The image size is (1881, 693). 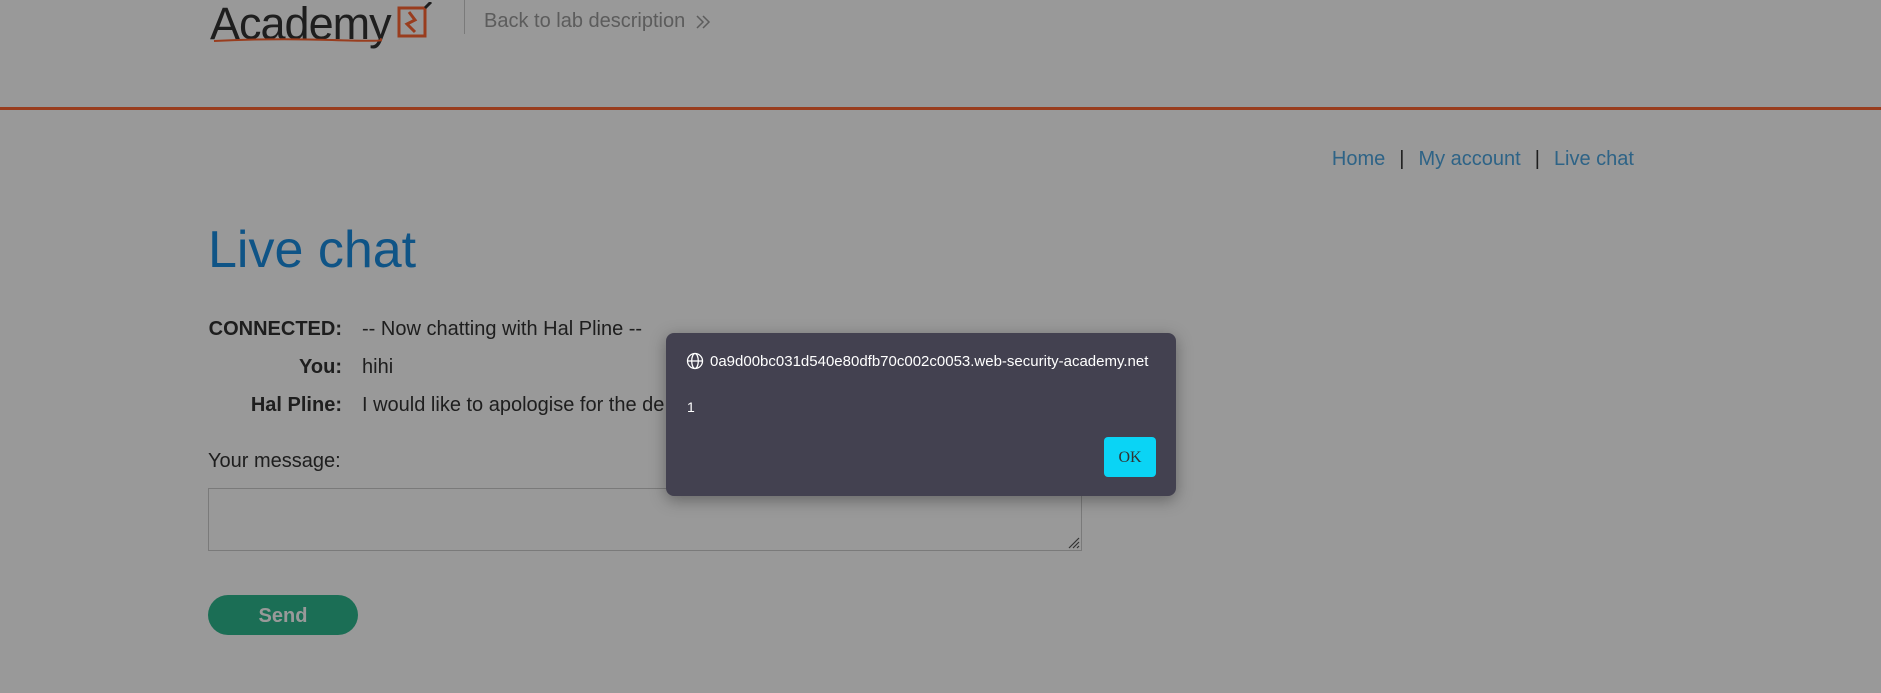 What do you see at coordinates (695, 361) in the screenshot?
I see `globe-icon` at bounding box center [695, 361].